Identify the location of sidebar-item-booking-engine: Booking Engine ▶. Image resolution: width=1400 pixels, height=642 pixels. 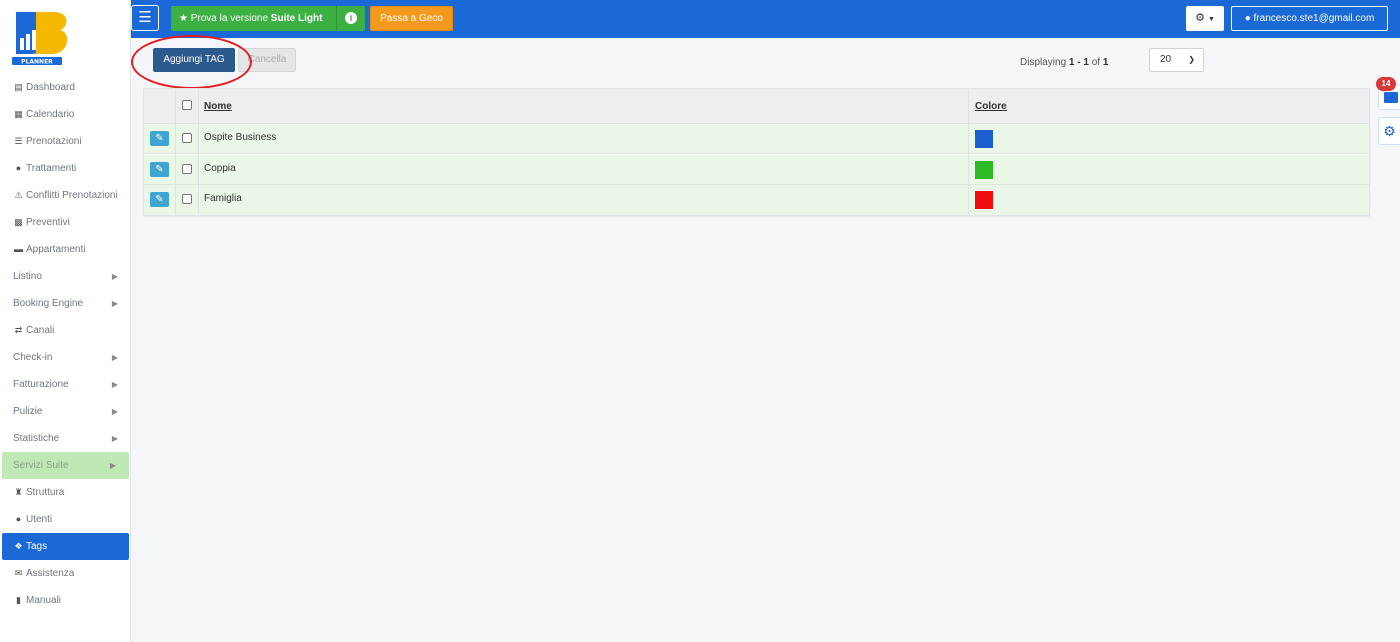
(65, 303).